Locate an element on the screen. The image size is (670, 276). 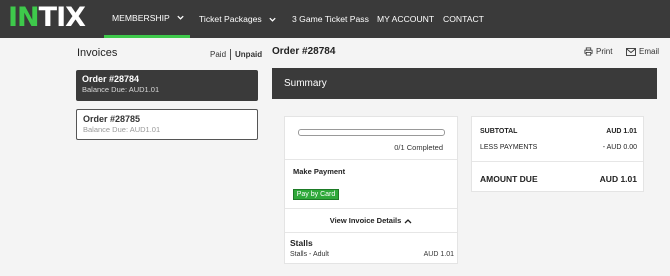
progress-bar is located at coordinates (371, 132).